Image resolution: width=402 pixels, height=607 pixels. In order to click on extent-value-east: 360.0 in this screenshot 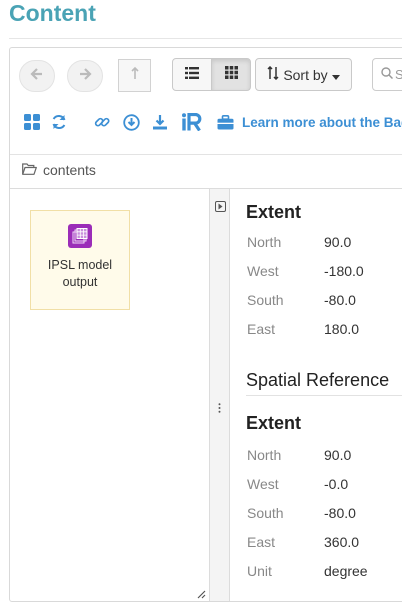, I will do `click(342, 542)`.